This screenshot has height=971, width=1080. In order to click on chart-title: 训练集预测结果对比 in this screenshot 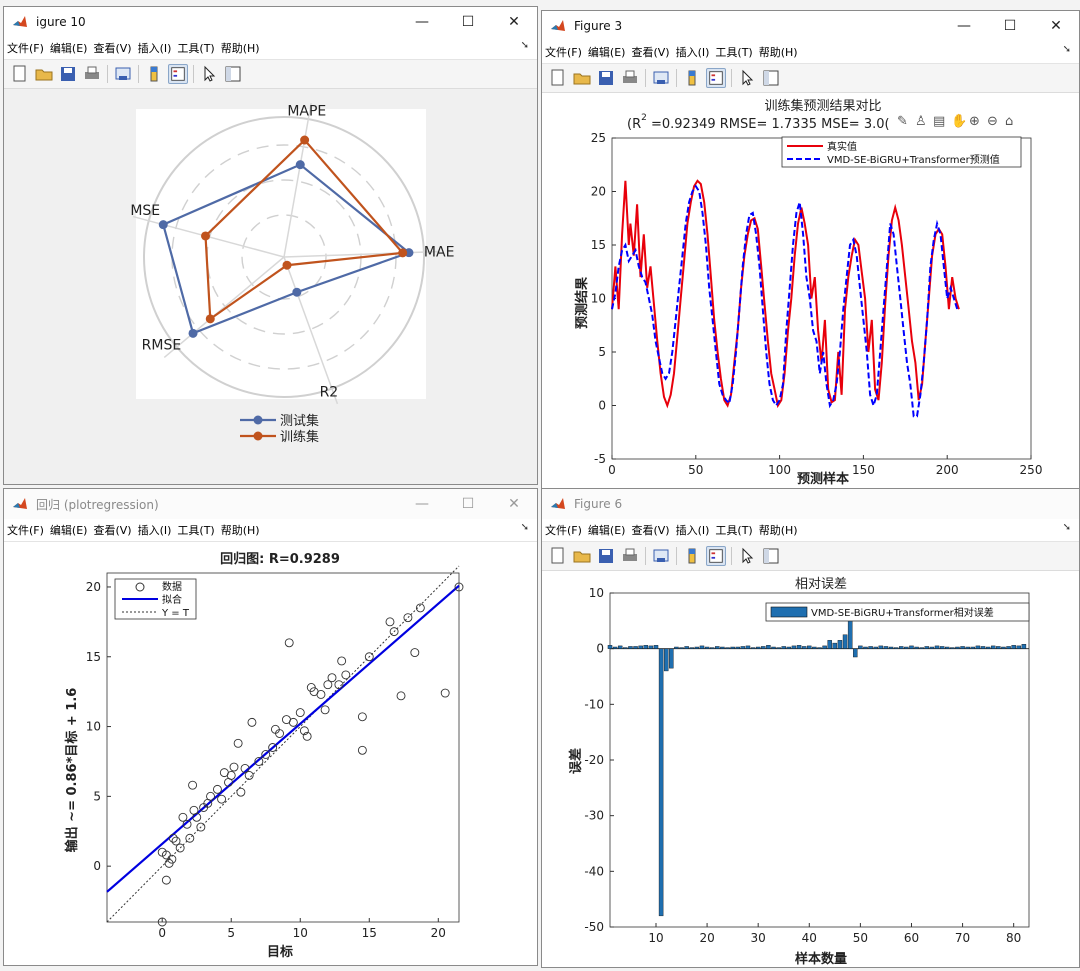, I will do `click(822, 106)`.